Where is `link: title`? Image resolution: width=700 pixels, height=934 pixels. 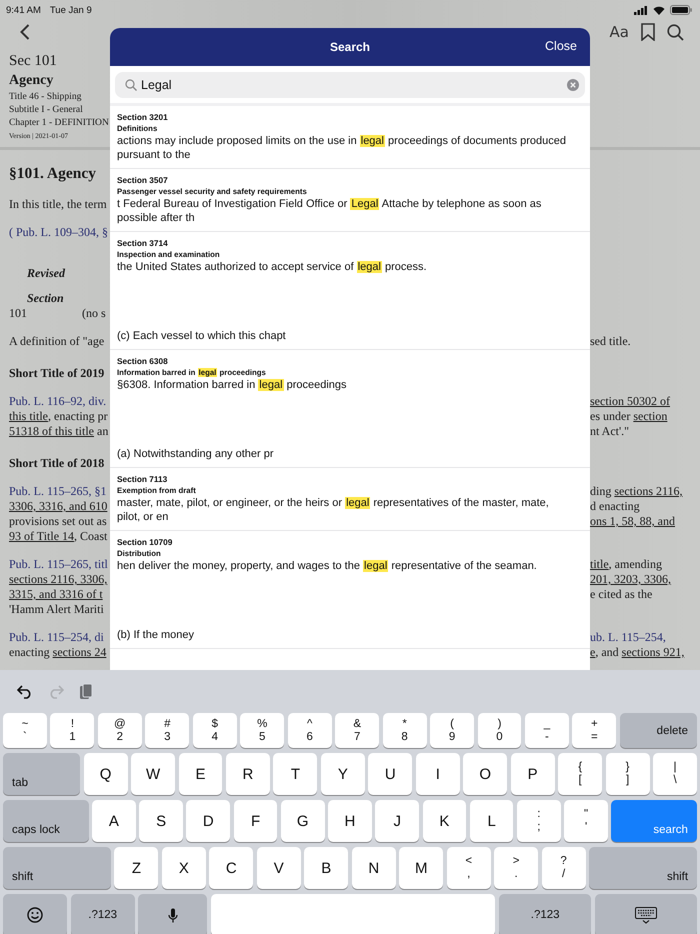 link: title is located at coordinates (599, 564).